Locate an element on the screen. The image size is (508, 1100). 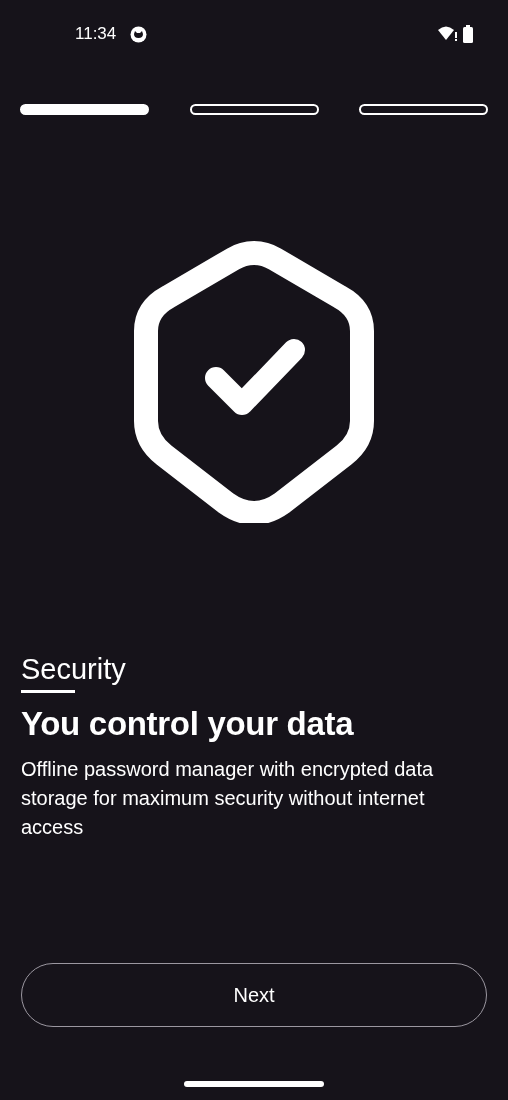
cat-face-icon is located at coordinates (139, 34).